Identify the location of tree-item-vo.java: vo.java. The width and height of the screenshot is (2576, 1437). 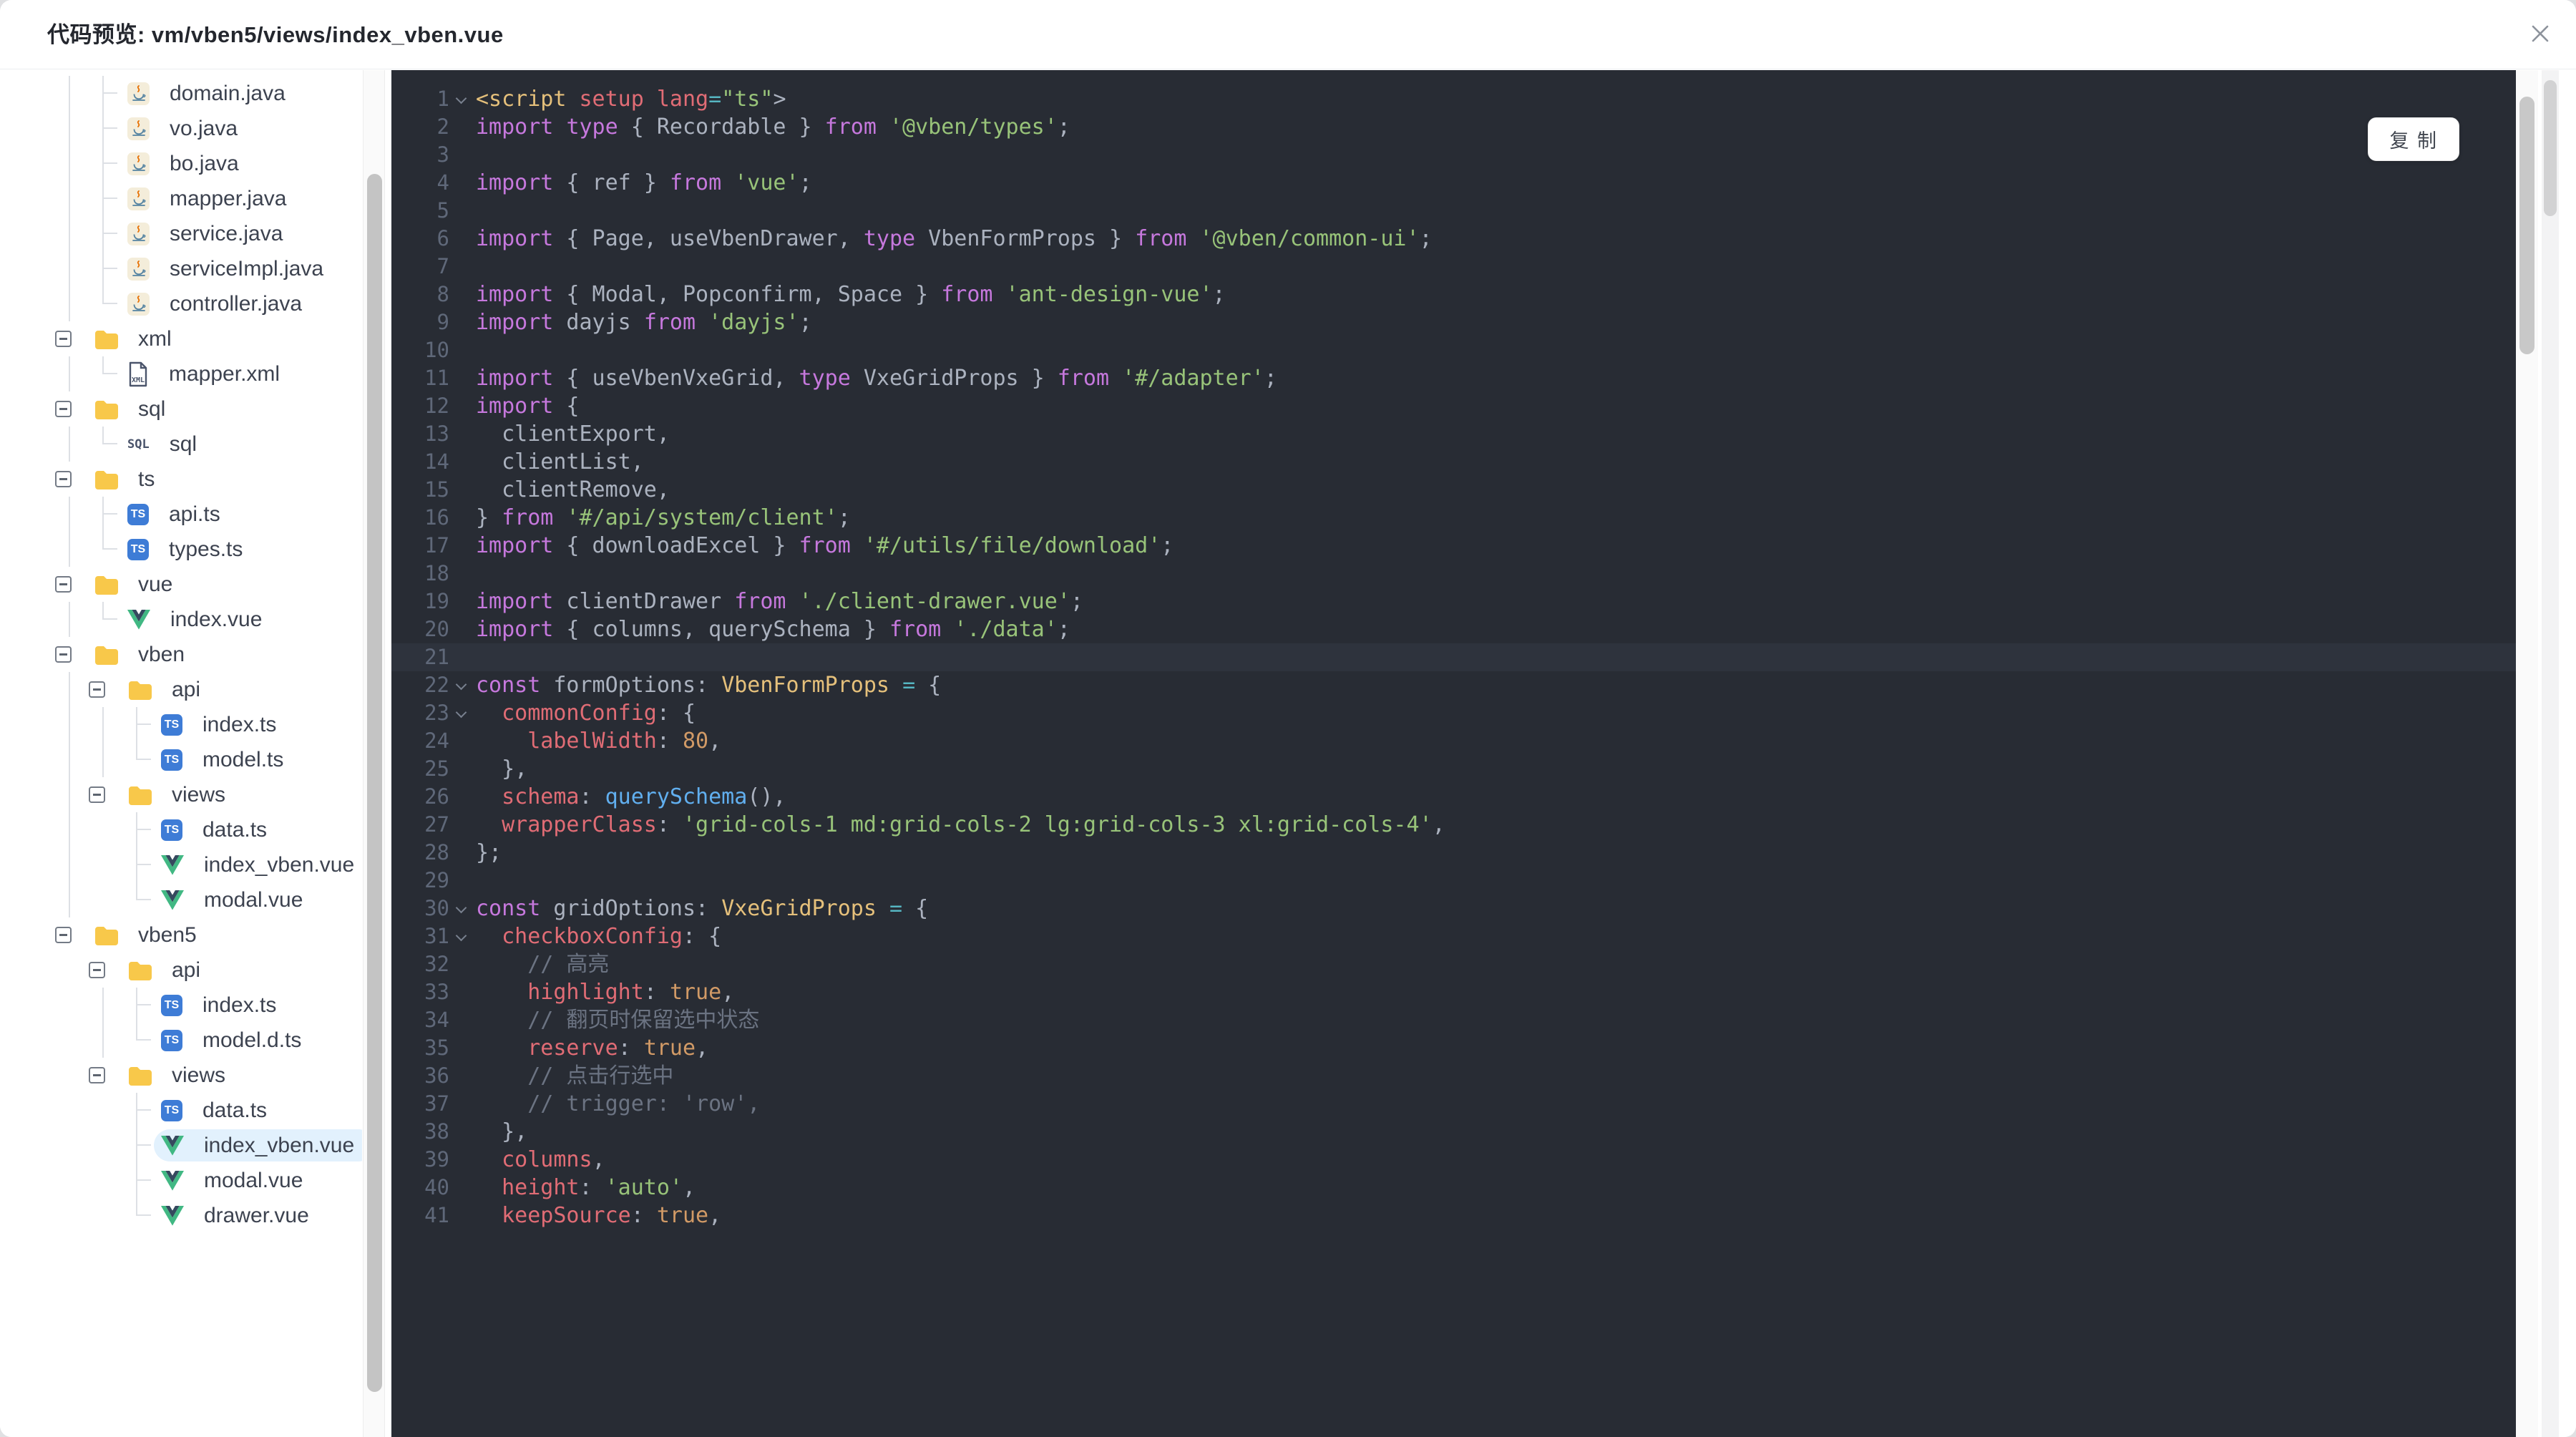
(181, 128).